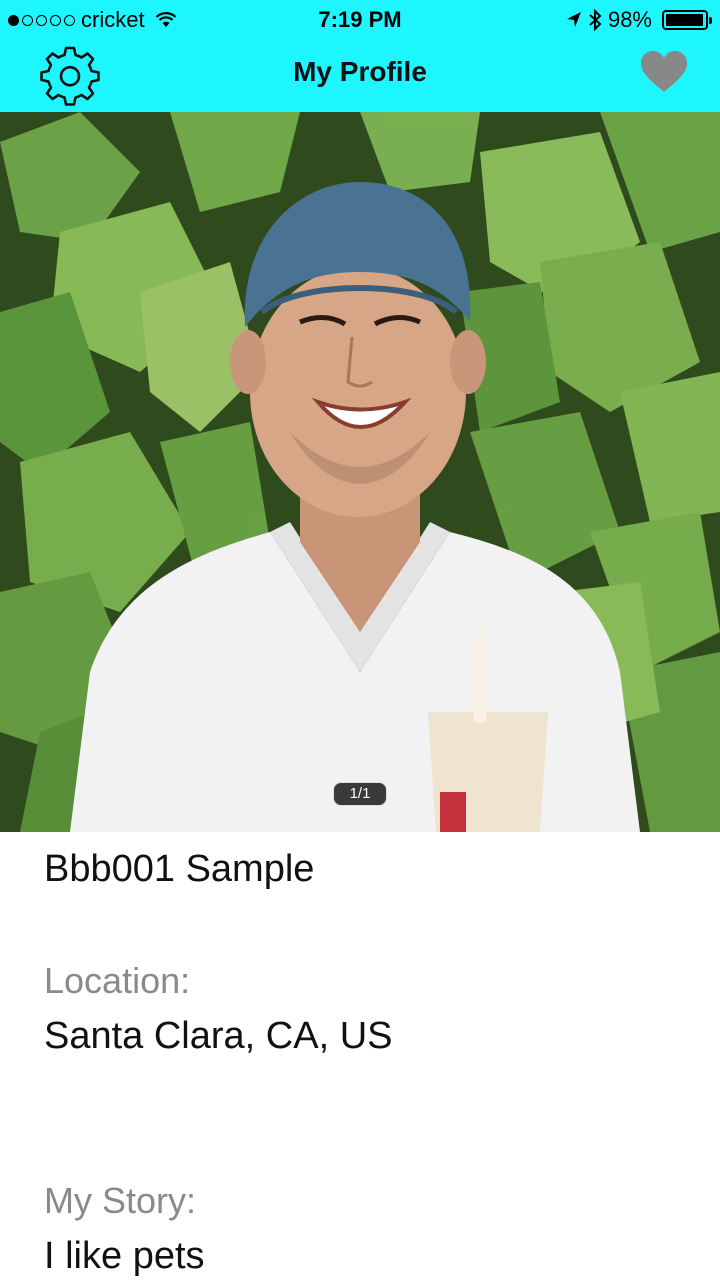 The height and width of the screenshot is (1280, 720). I want to click on battery-icon, so click(687, 20).